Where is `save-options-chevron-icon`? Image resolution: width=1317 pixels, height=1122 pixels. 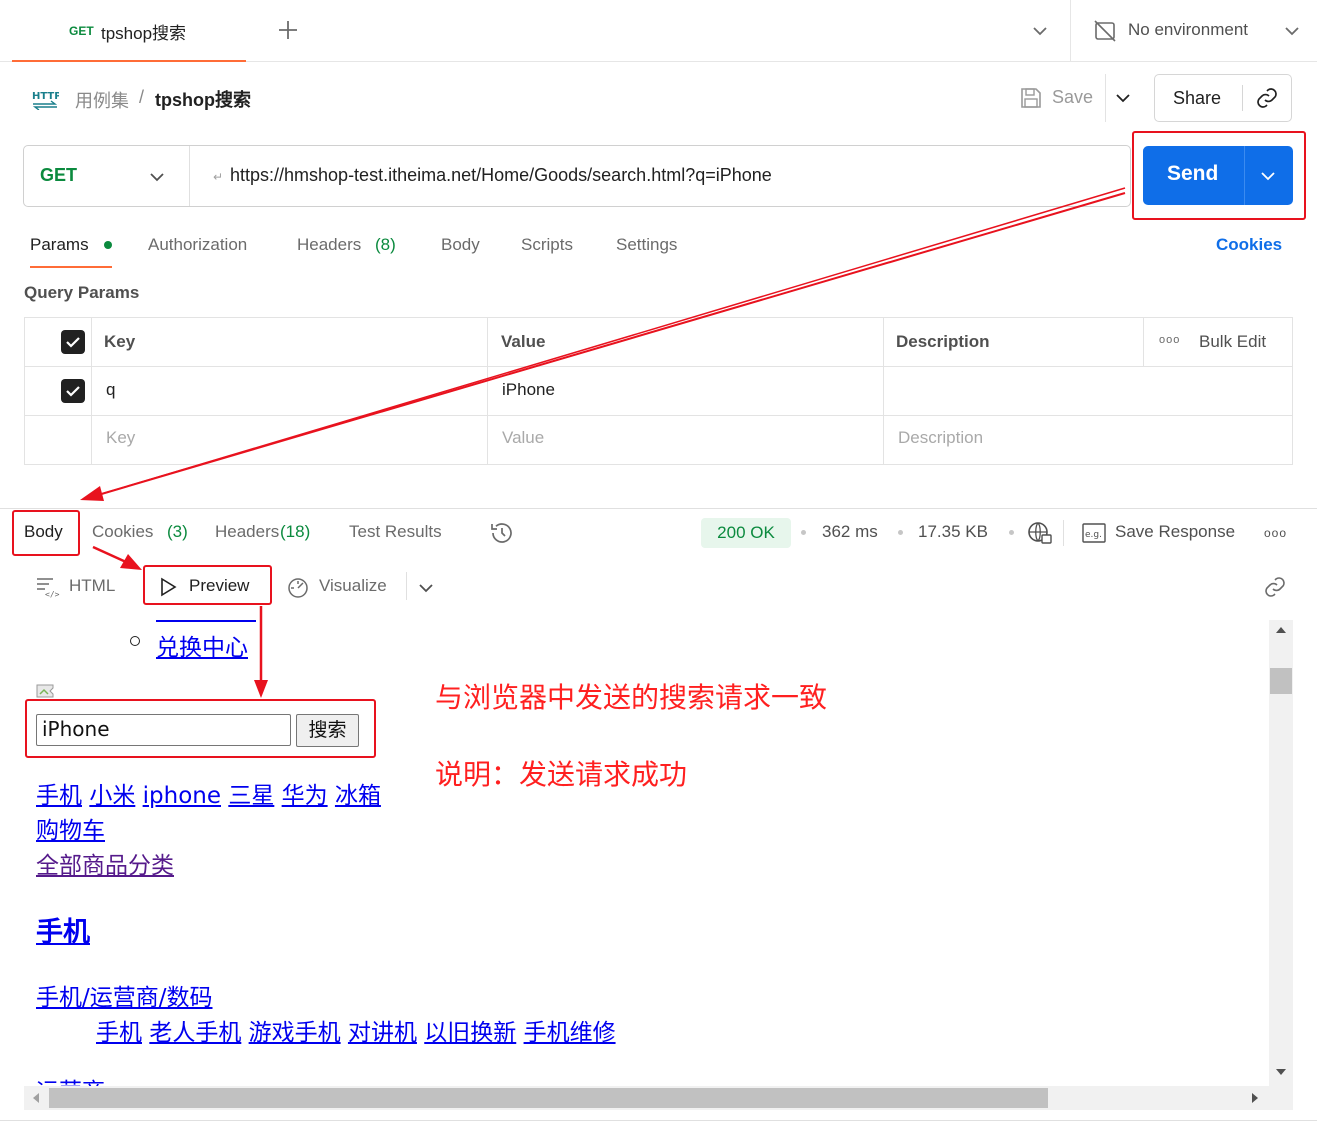 save-options-chevron-icon is located at coordinates (1123, 98).